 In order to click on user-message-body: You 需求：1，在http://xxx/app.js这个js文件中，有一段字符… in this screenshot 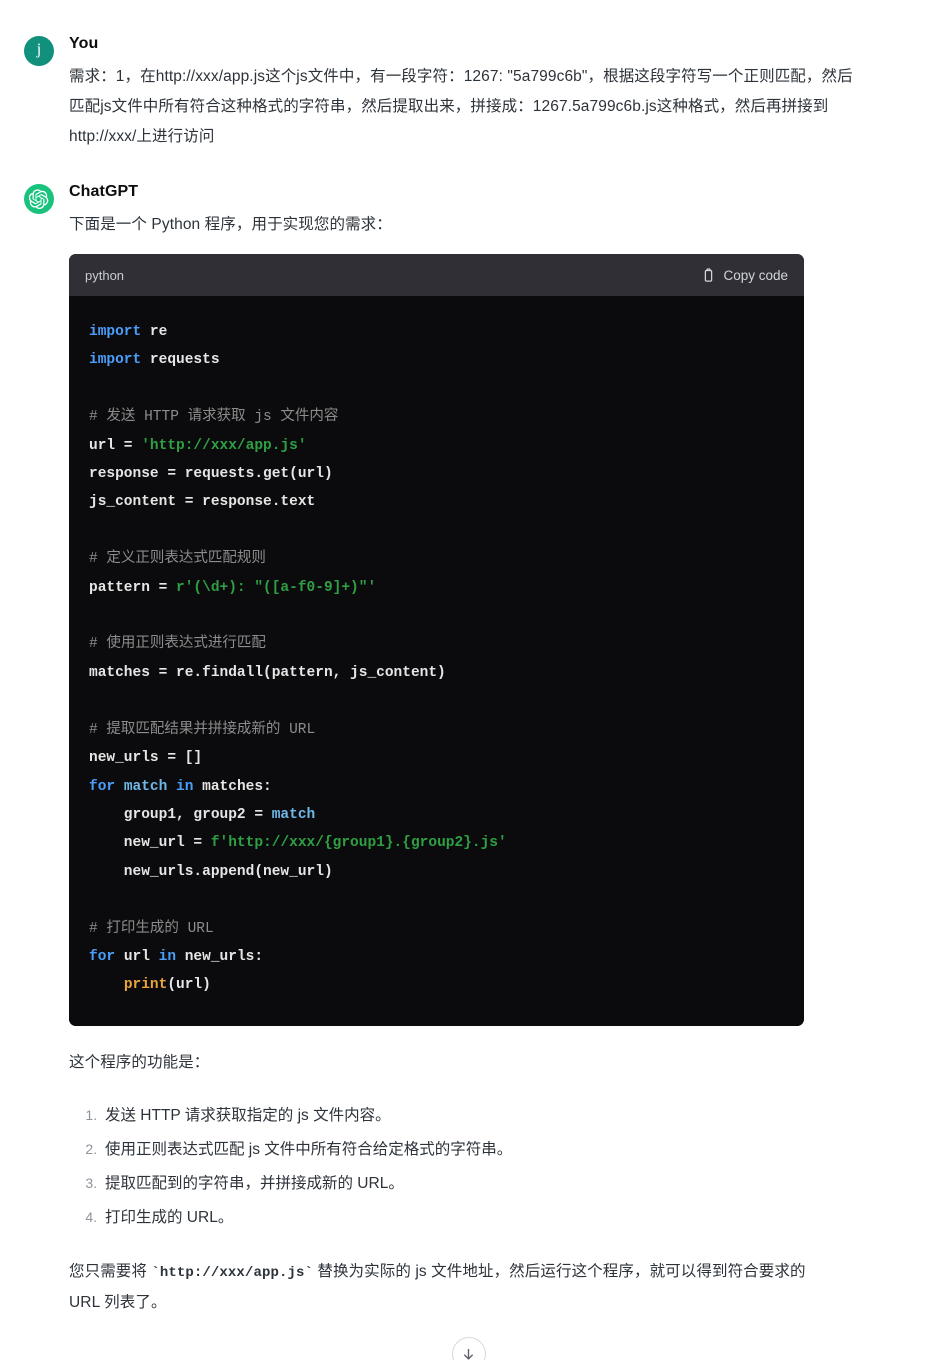, I will do `click(491, 93)`.